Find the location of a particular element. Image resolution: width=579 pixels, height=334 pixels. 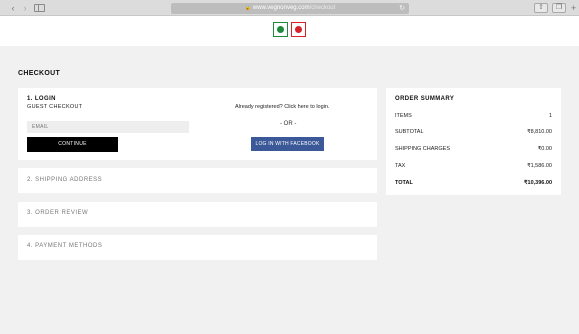

order-summary-card is located at coordinates (473, 141).